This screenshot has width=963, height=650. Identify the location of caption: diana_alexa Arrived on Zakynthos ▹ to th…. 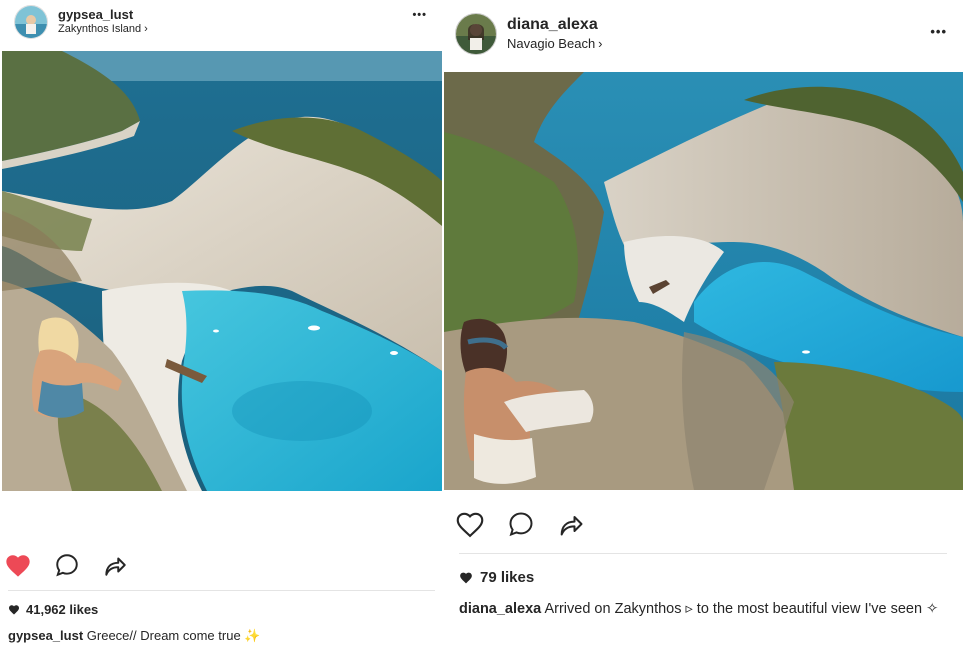
(704, 609).